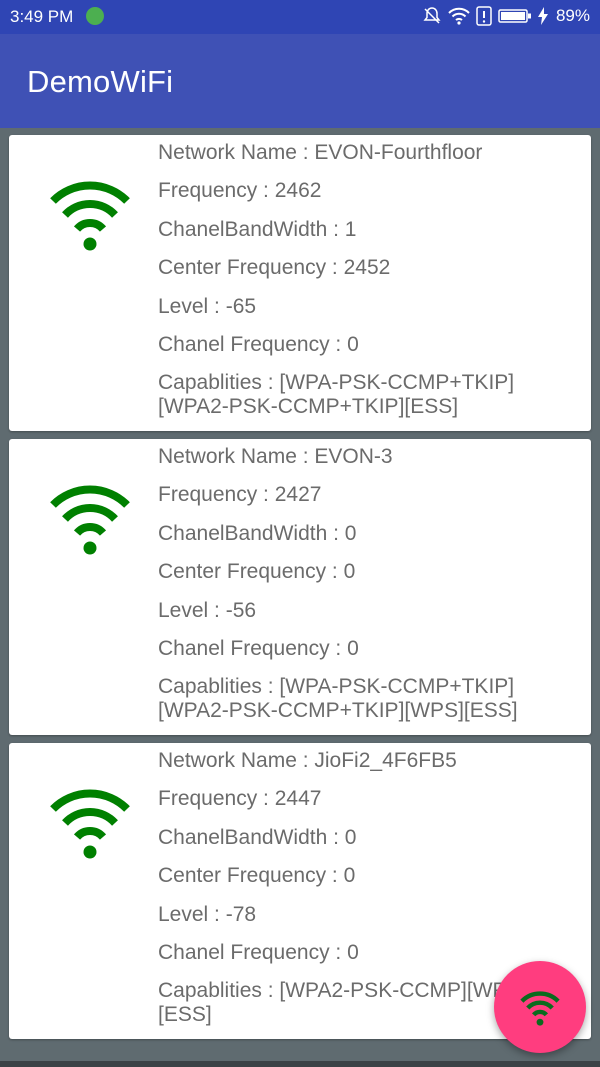 The width and height of the screenshot is (600, 1067). Describe the element at coordinates (542, 16) in the screenshot. I see `charging-bolt-icon` at that location.